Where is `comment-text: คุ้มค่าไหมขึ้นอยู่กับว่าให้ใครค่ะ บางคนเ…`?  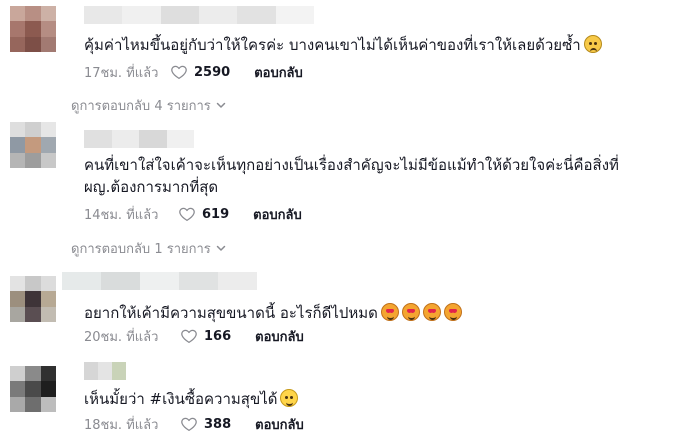
comment-text: คุ้มค่าไหมขึ้นอยู่กับว่าให้ใครค่ะ บางคนเ… is located at coordinates (376, 45).